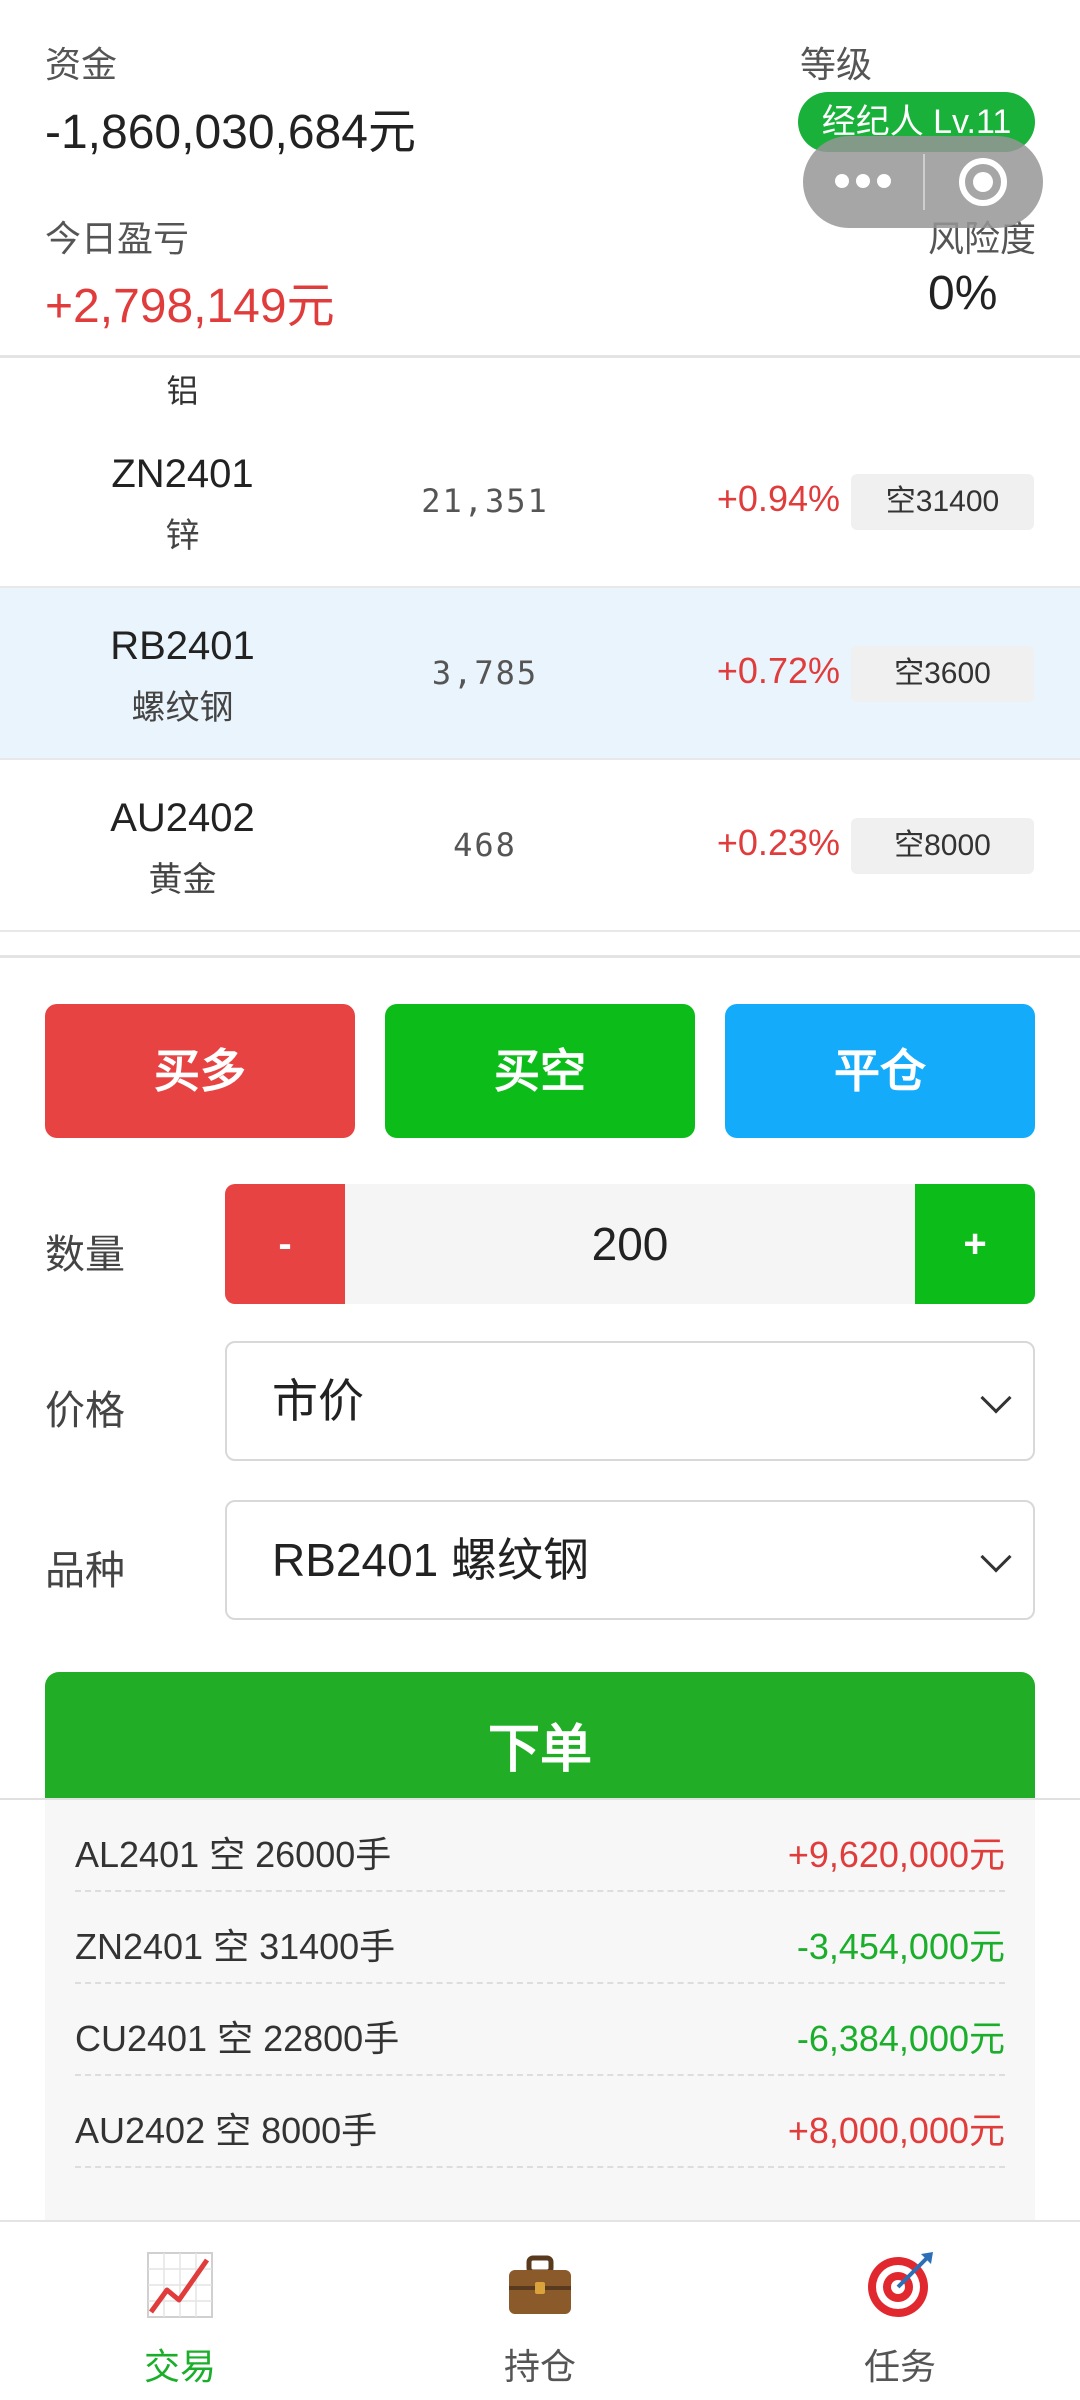 The image size is (1080, 2400). What do you see at coordinates (318, 1401) in the screenshot?
I see `price-type-value: 市价` at bounding box center [318, 1401].